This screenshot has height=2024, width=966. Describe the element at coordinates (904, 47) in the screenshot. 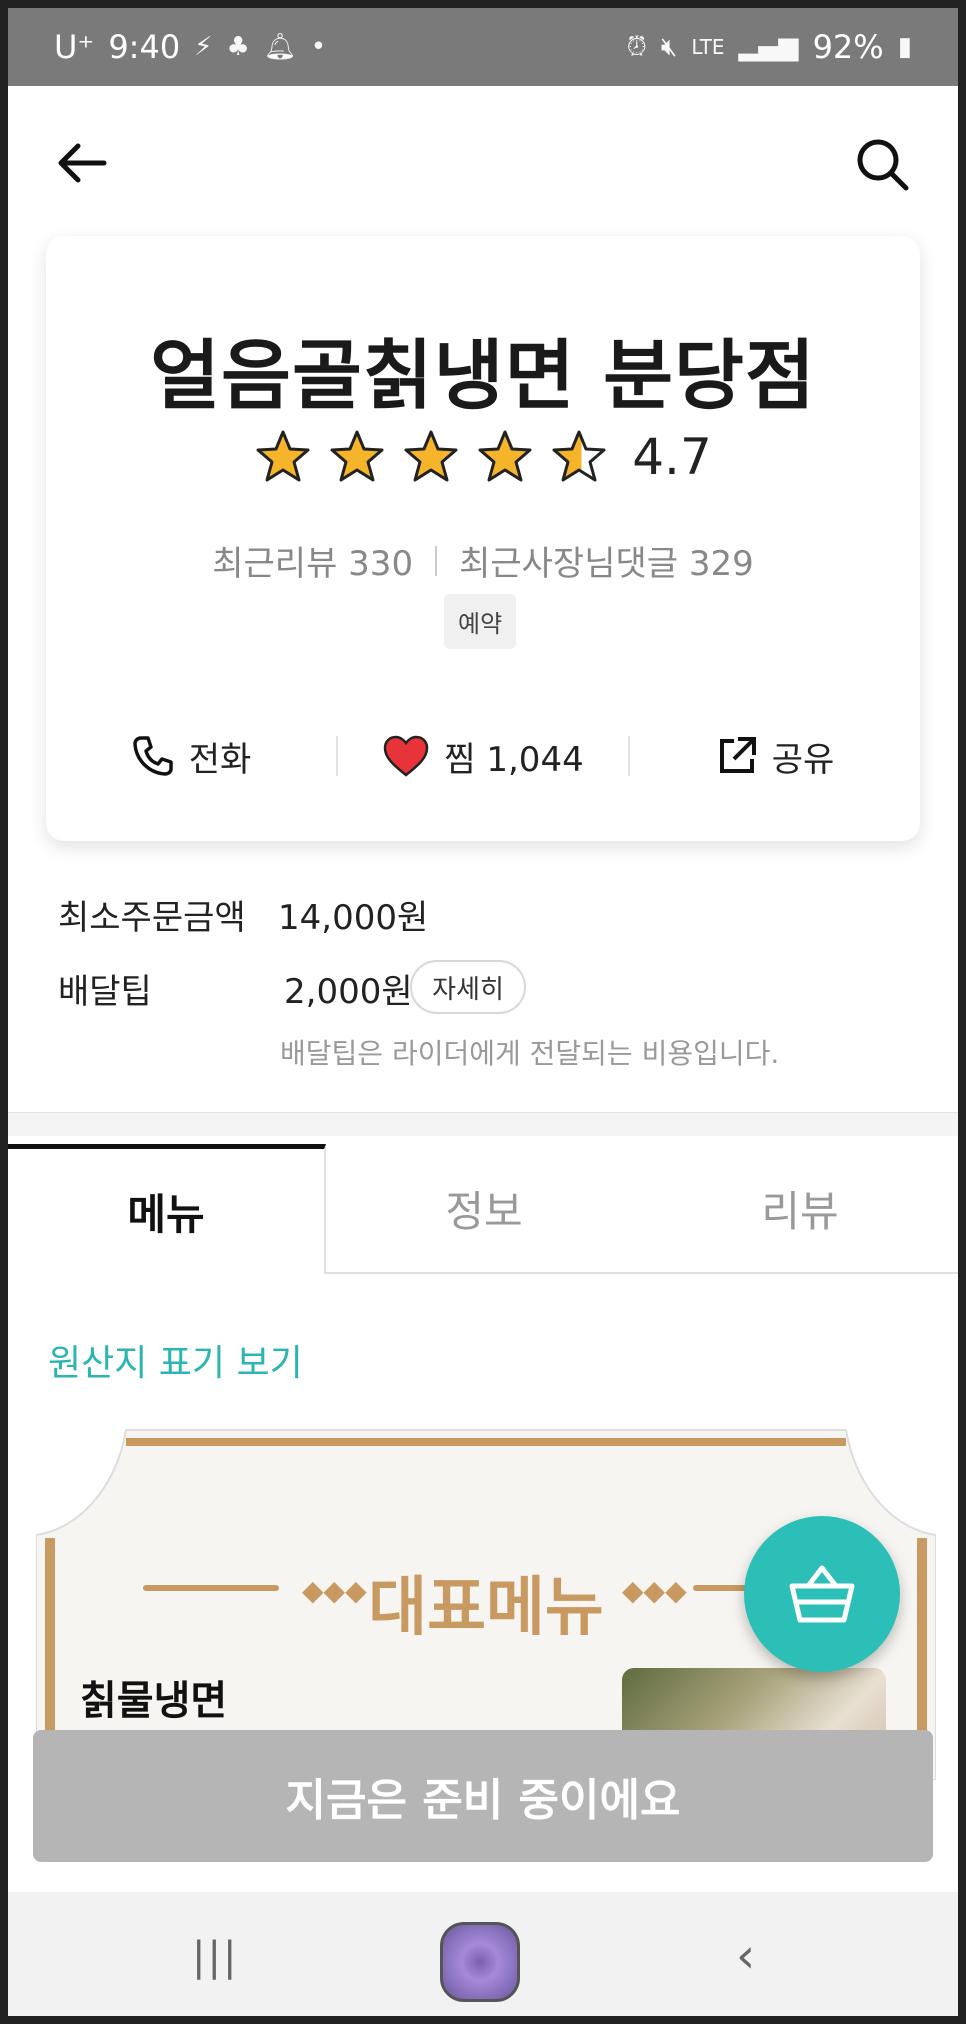

I see `battery-icon: ▮` at that location.